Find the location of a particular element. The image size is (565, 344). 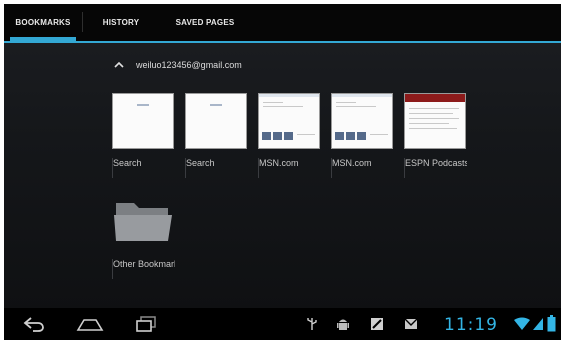

tab-history-label: HISTORY is located at coordinates (121, 22).